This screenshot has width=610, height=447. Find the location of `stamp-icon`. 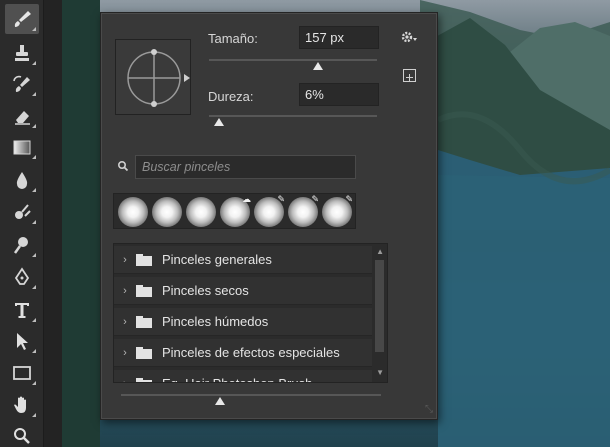

stamp-icon is located at coordinates (22, 53).